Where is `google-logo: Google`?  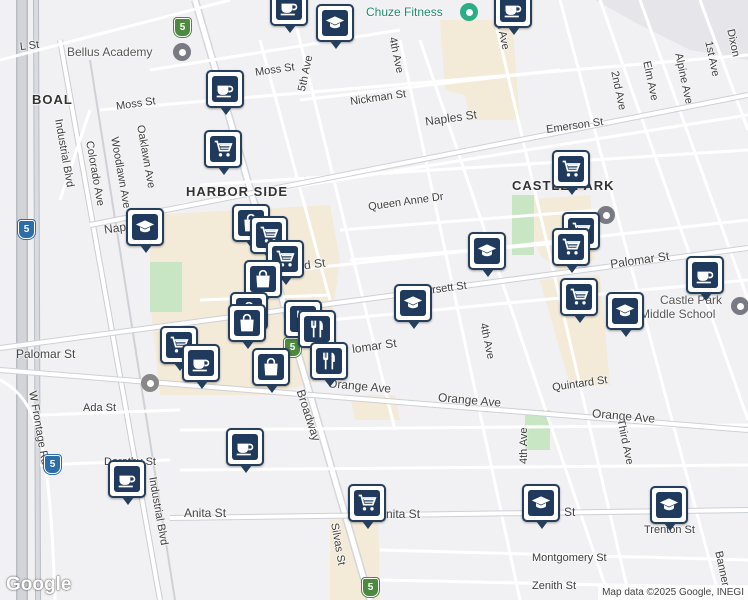
google-logo: Google is located at coordinates (39, 584).